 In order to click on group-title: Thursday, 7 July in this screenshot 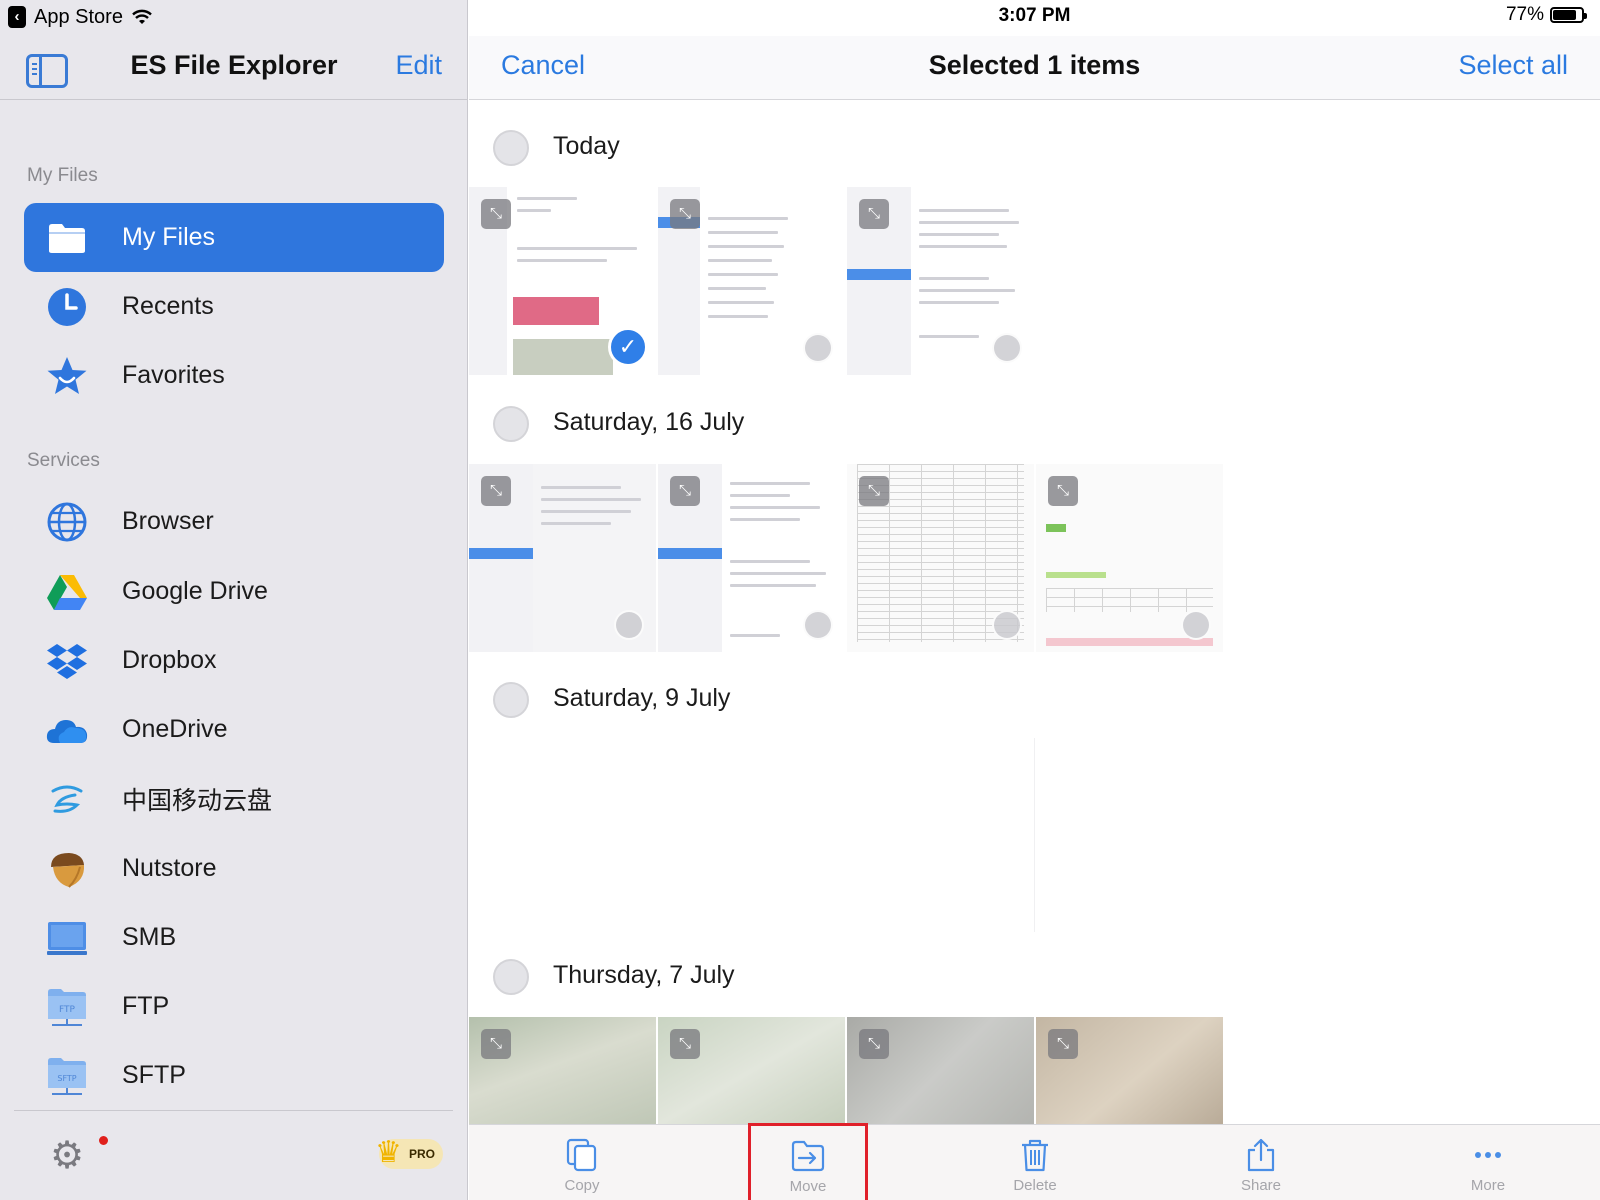, I will do `click(644, 975)`.